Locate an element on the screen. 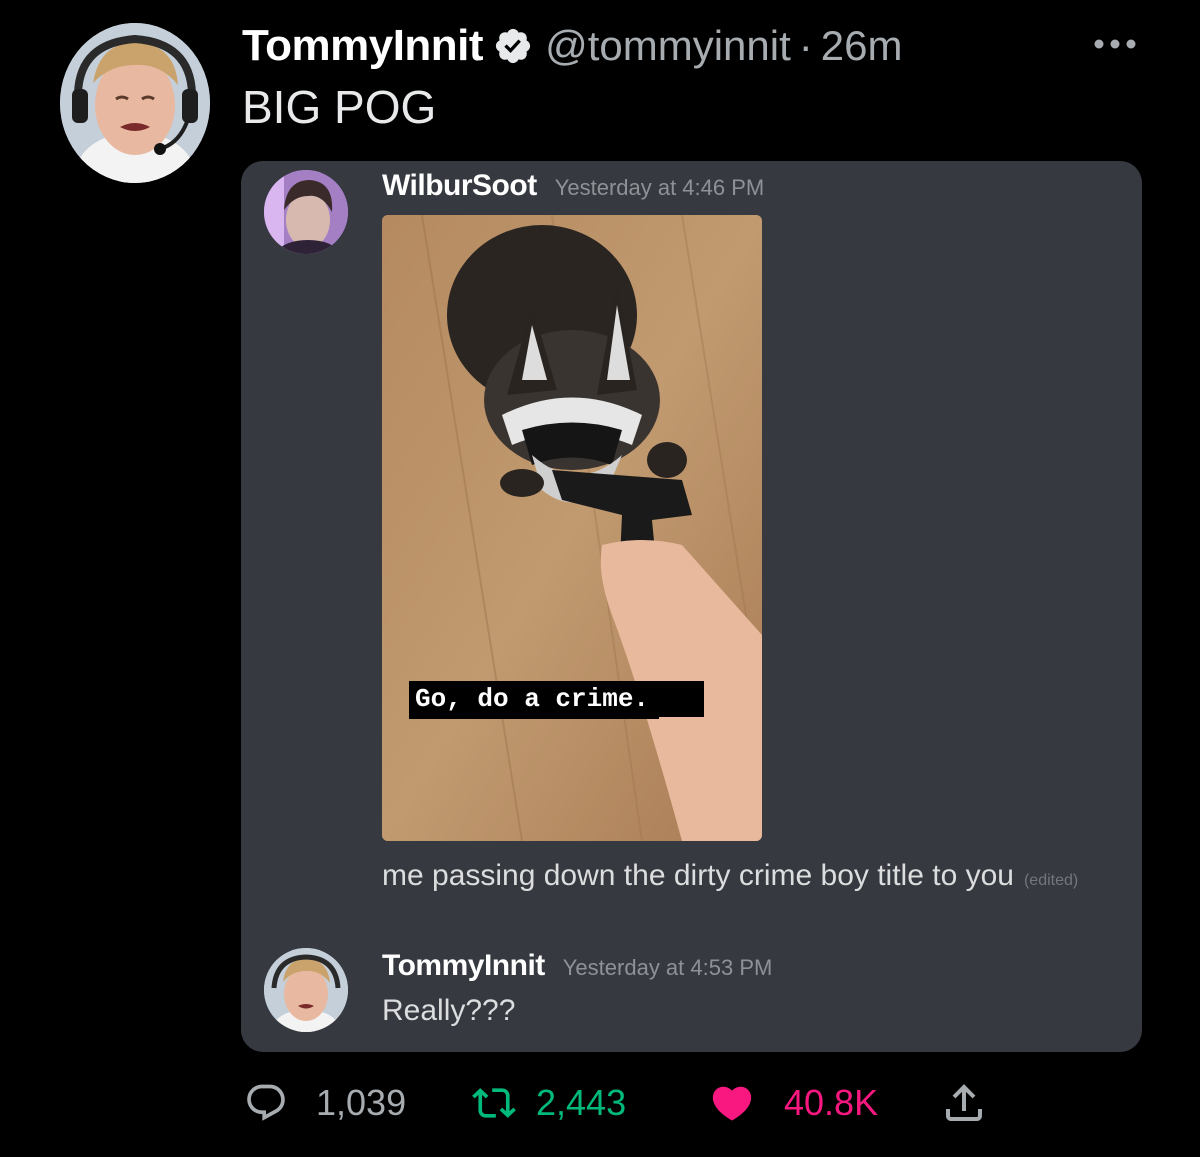 The height and width of the screenshot is (1157, 1200). retweet-button: 2,443 is located at coordinates (549, 1103).